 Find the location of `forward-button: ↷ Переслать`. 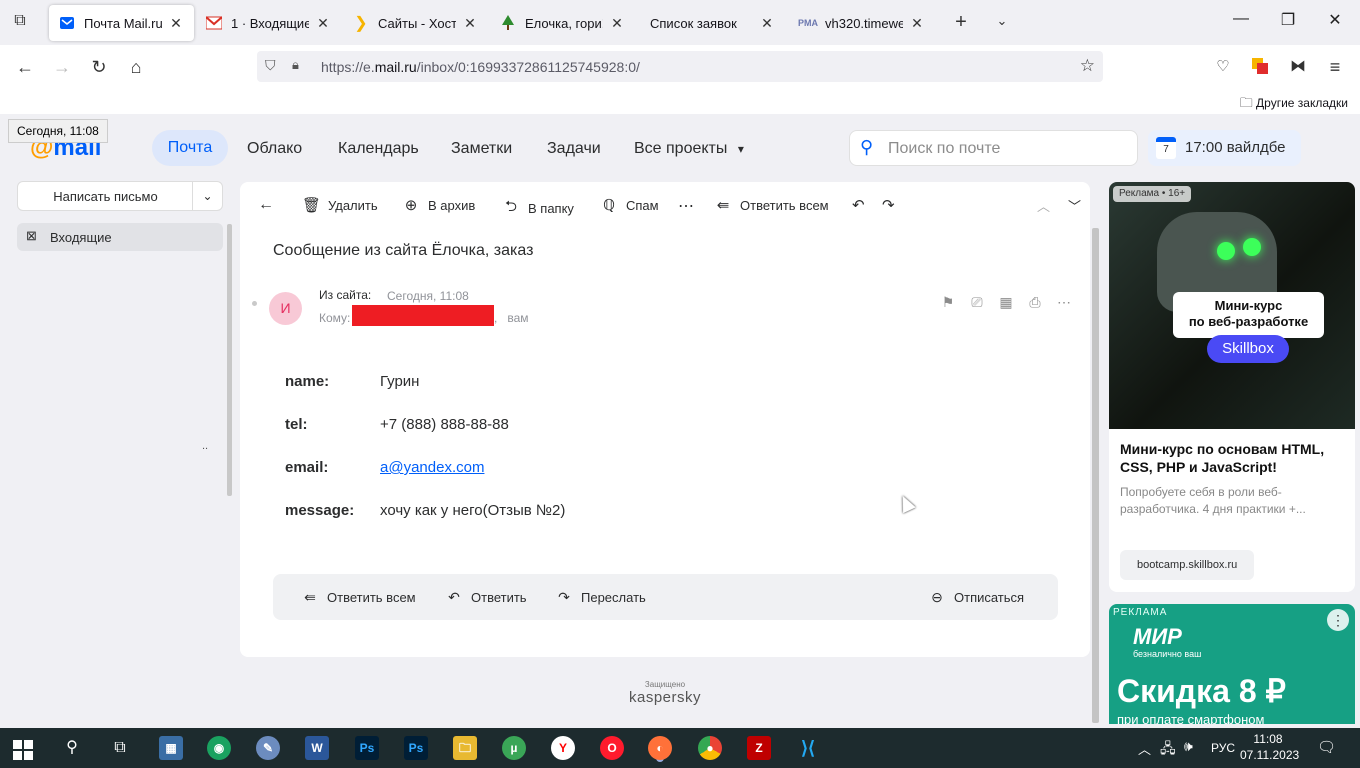

forward-button: ↷ Переслать is located at coordinates (600, 597).